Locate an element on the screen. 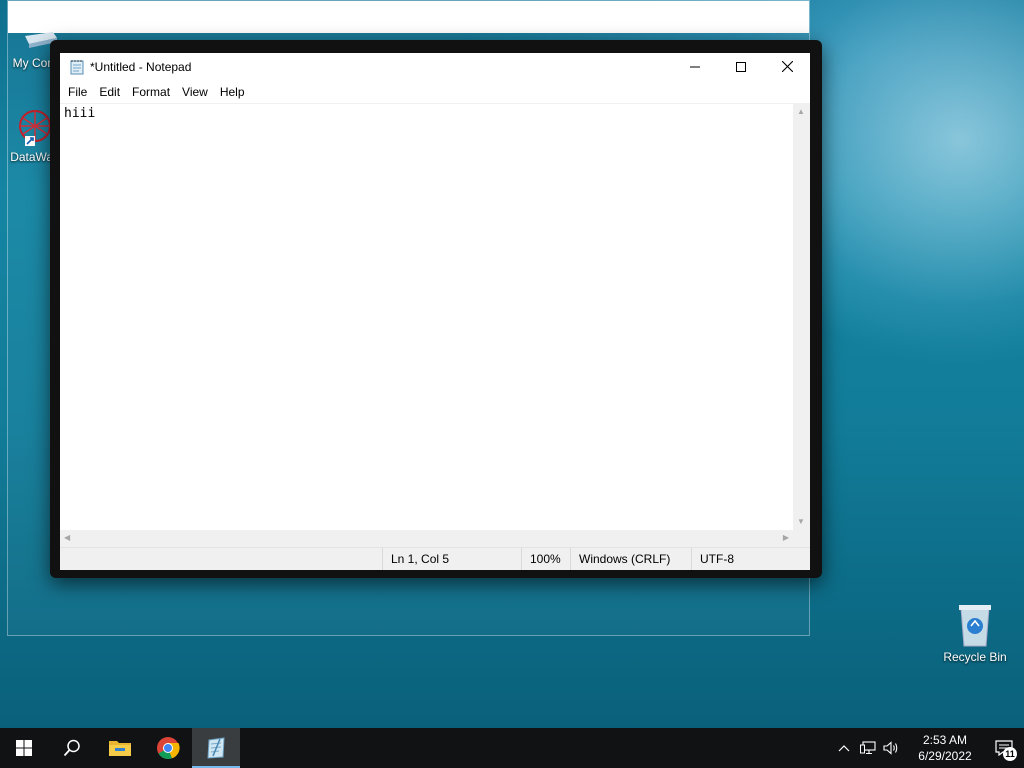 This screenshot has width=1024, height=768. notifications-button: 11 is located at coordinates (1004, 748).